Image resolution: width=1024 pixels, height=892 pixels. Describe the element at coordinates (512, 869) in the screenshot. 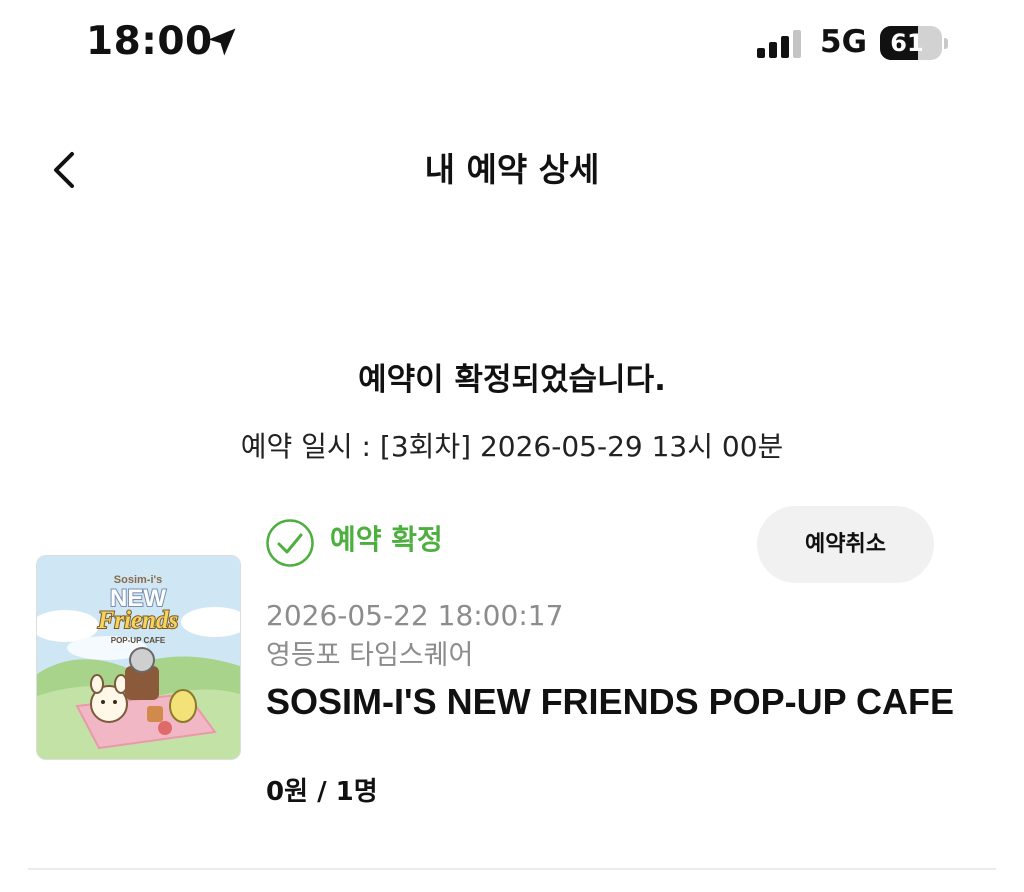

I see `divider` at that location.